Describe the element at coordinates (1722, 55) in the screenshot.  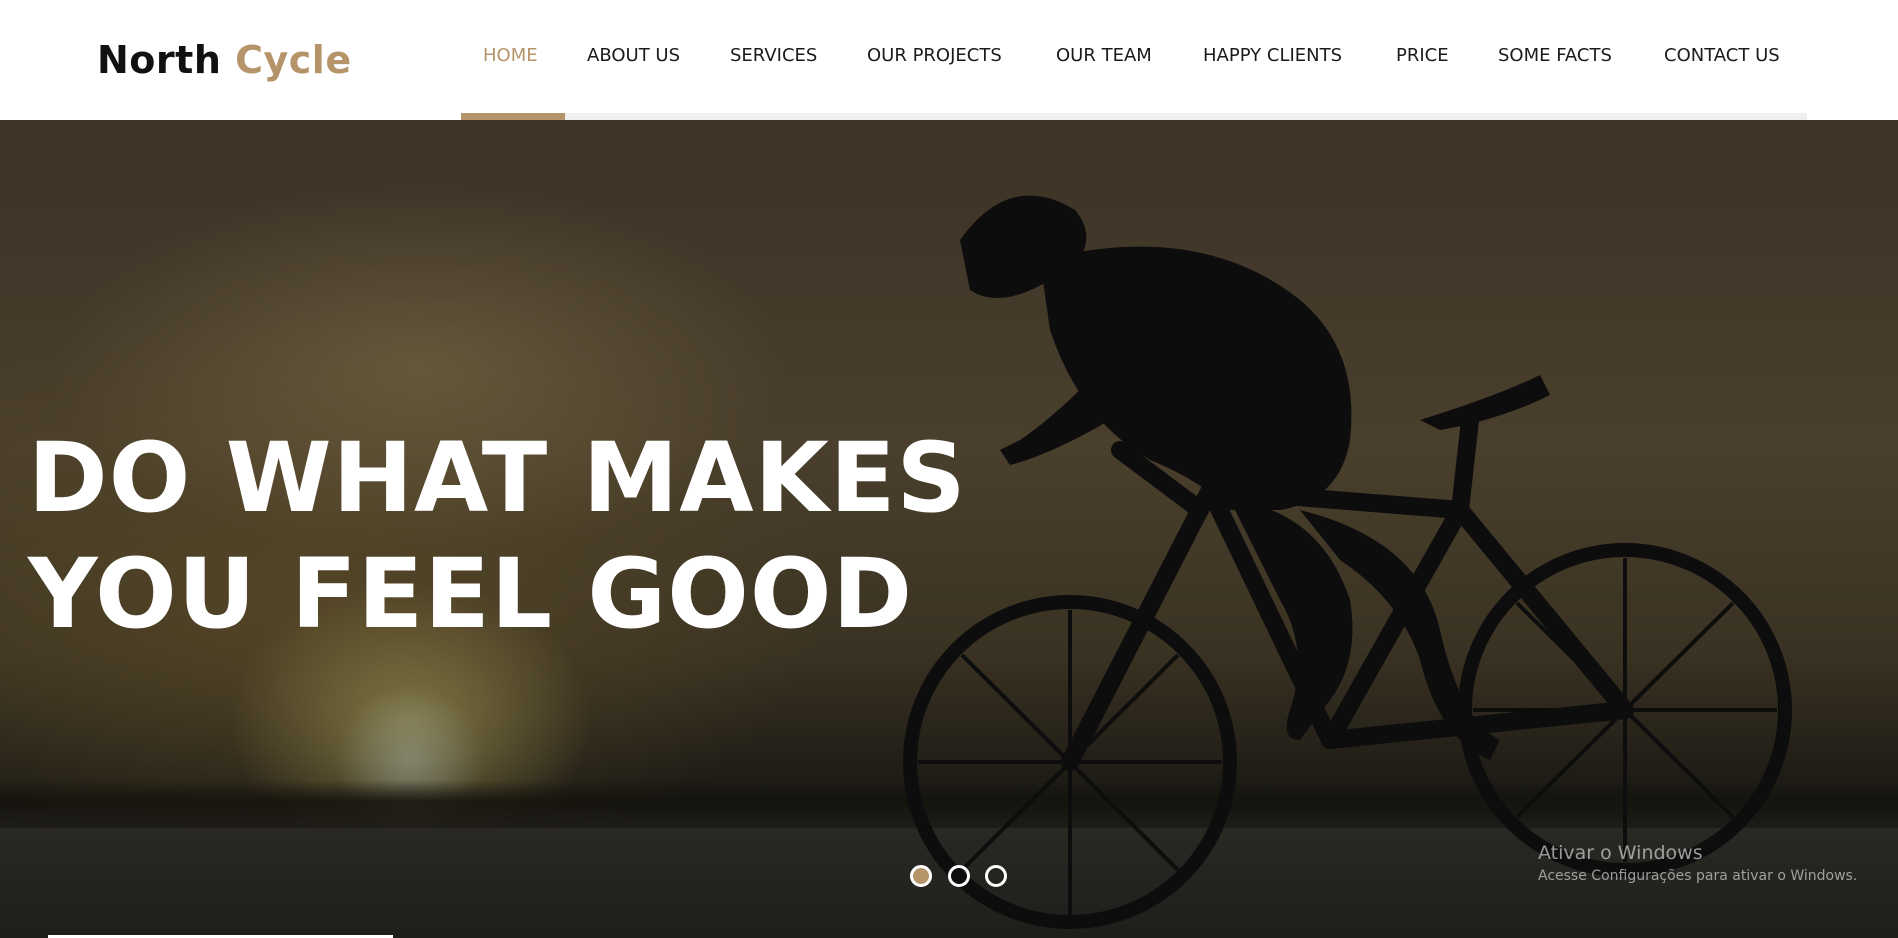
I see `nav-item-contact-us: CONTACT US` at that location.